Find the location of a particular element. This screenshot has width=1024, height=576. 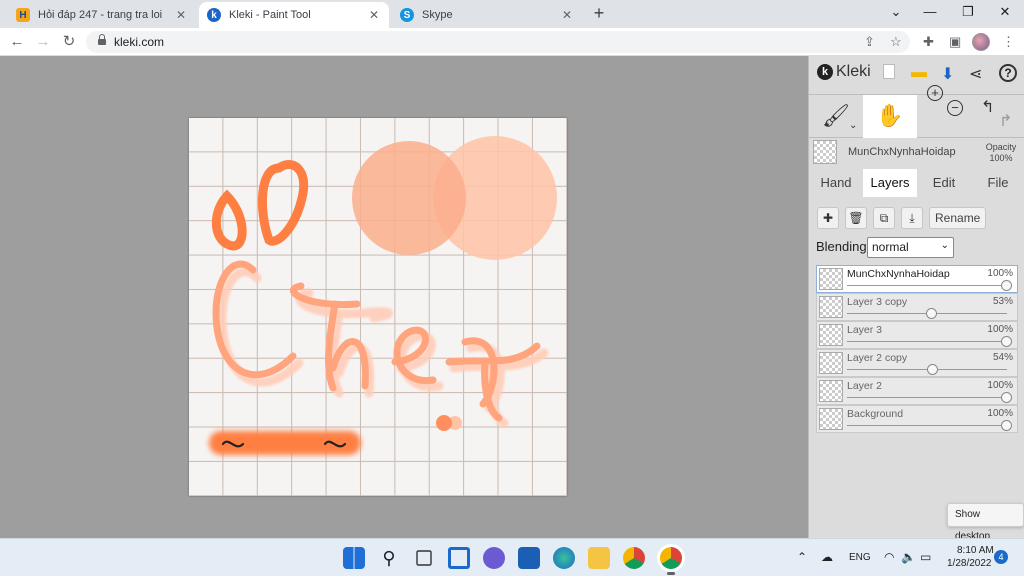

clock-time: 8:10 AM is located at coordinates (975, 550).